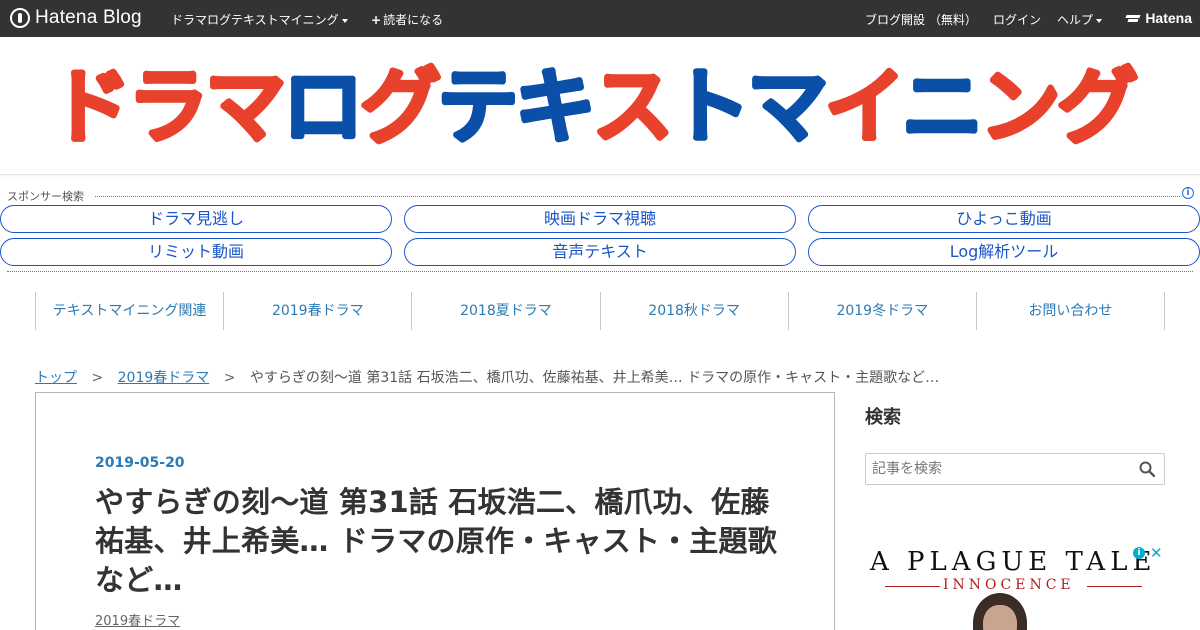 Image resolution: width=1200 pixels, height=630 pixels. Describe the element at coordinates (862, 104) in the screenshot. I see `logo-character: イ` at that location.